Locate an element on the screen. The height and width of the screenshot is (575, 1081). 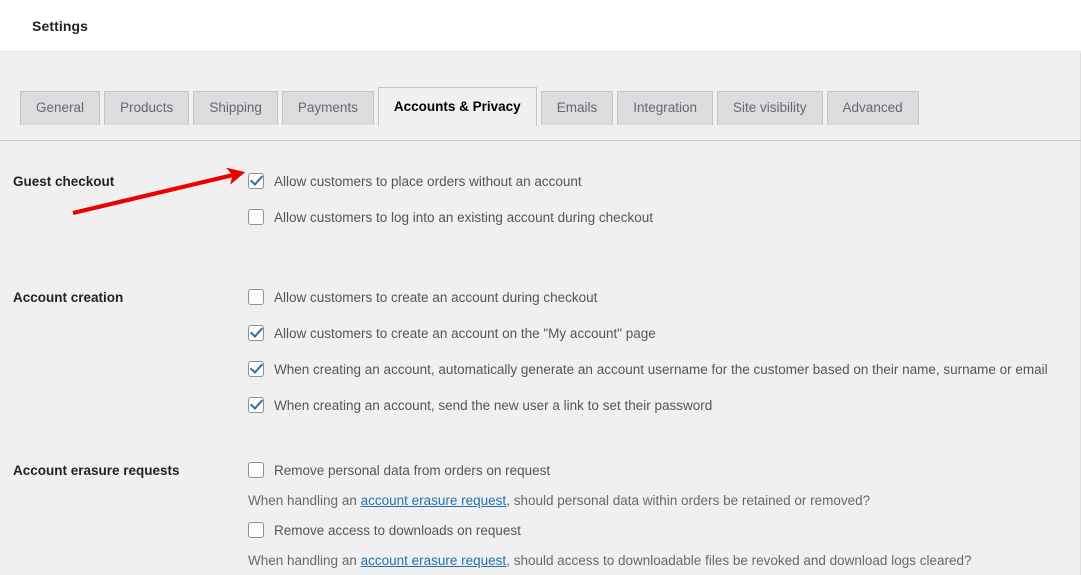
page-header: Settings is located at coordinates (540, 26).